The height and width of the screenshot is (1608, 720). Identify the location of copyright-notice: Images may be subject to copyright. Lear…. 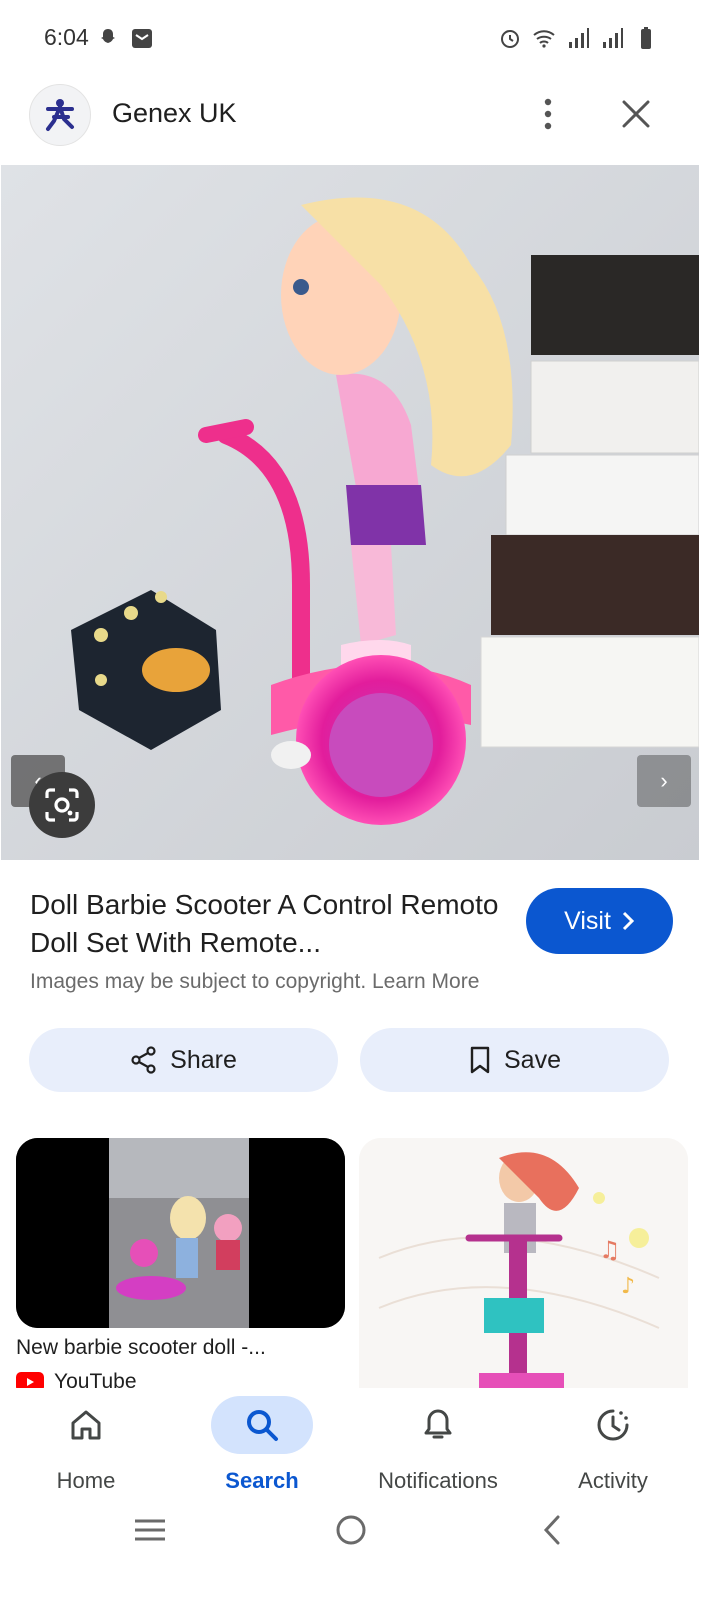
(254, 982).